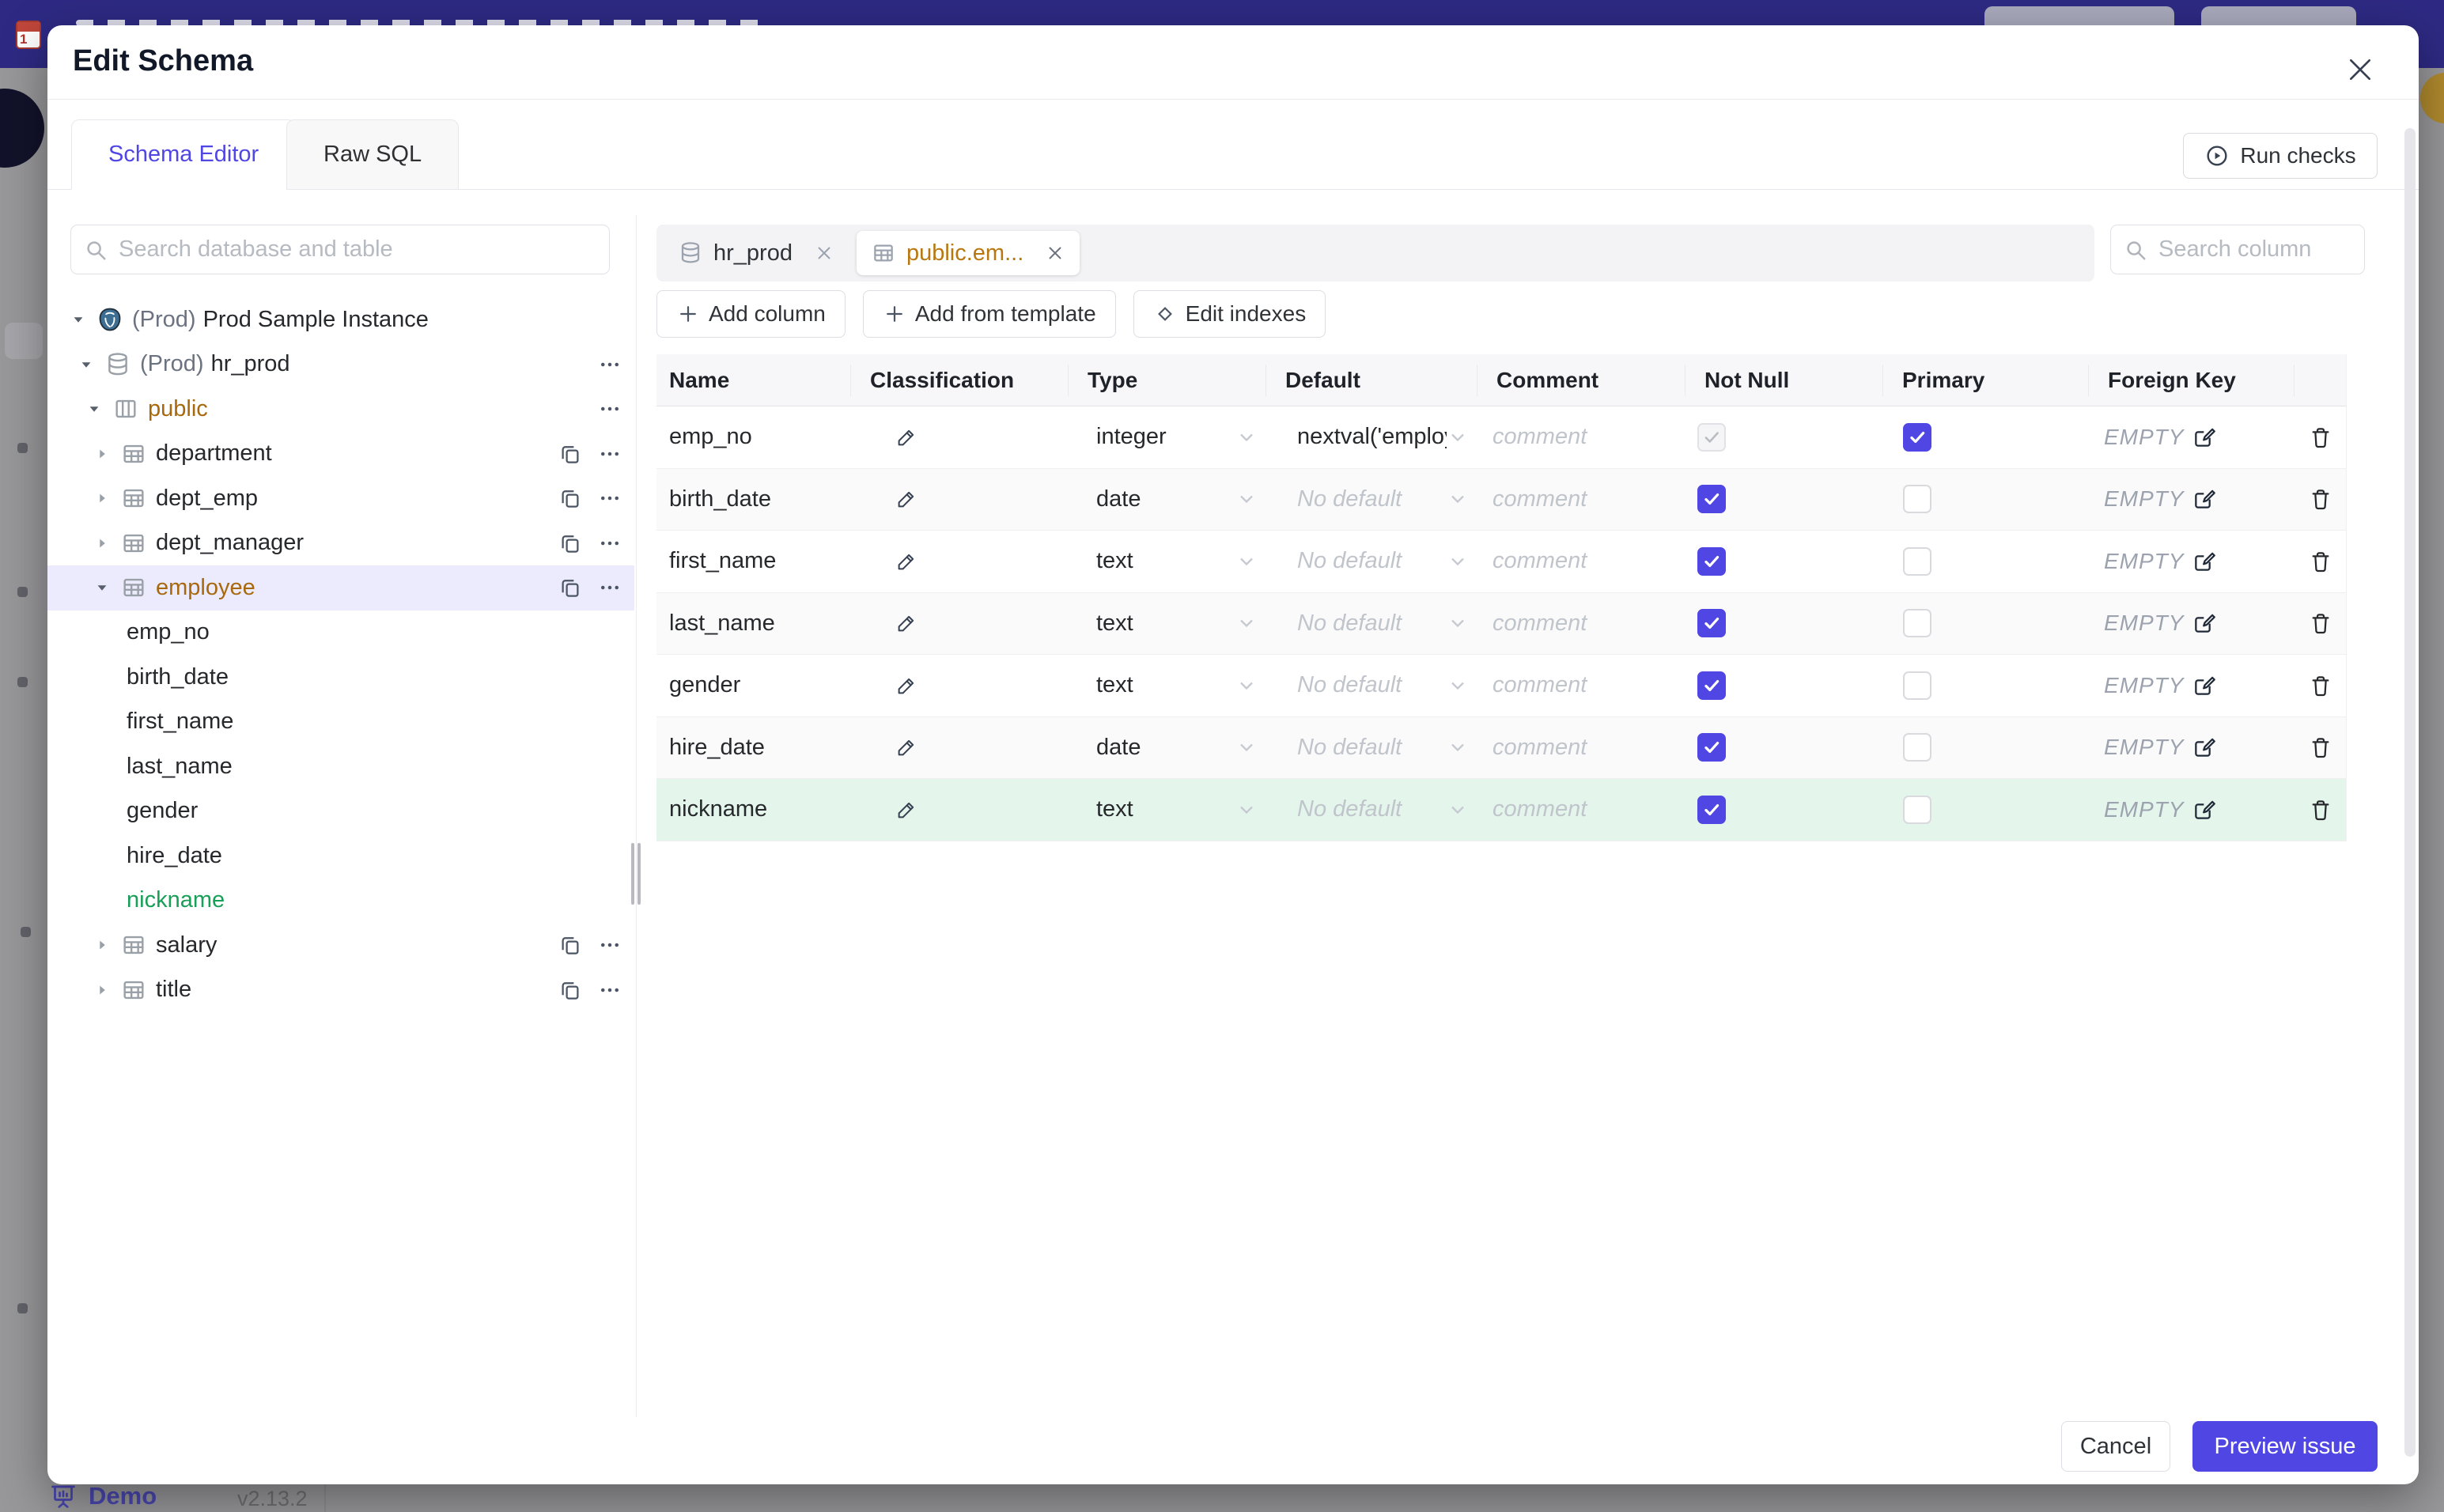  I want to click on preview-issue-button: Preview issue, so click(2285, 1447).